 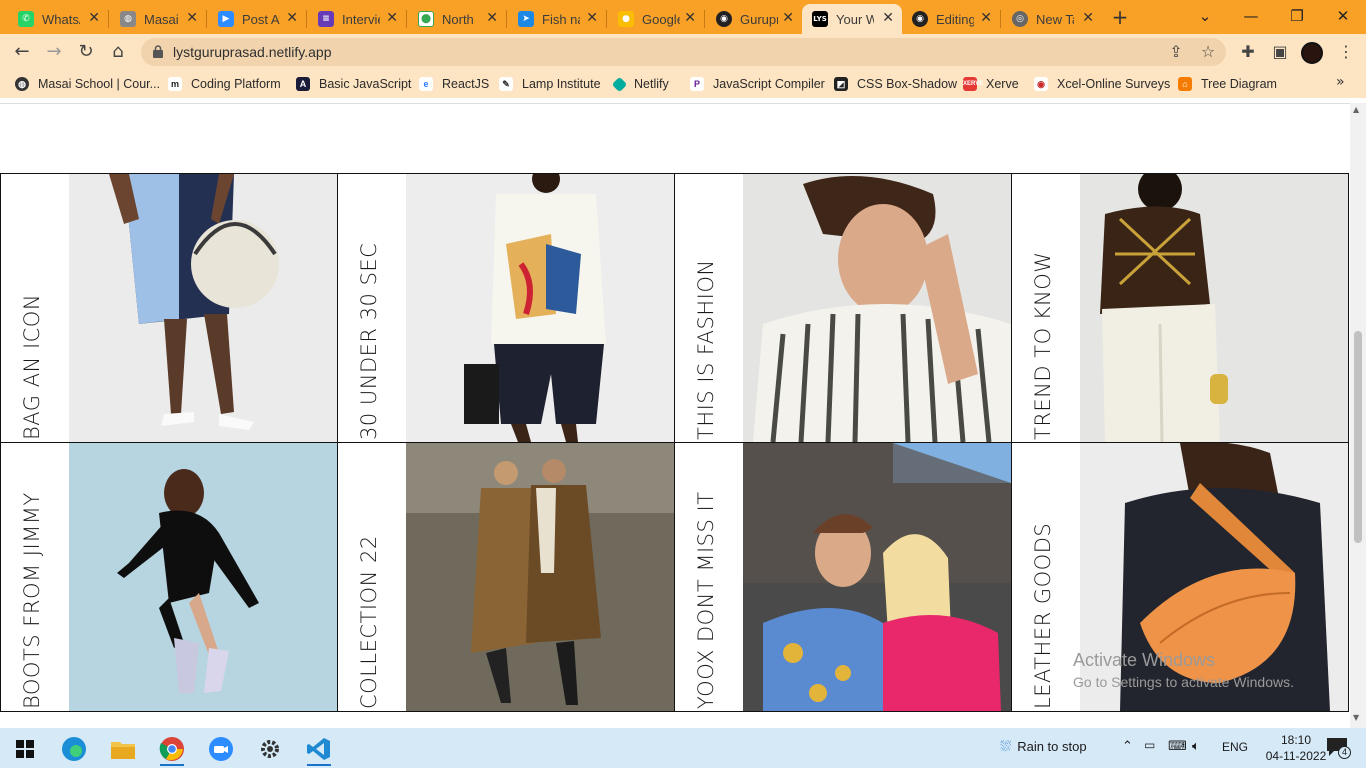 I want to click on bookmark-basic-javascript: A Basic JavaScript, so click(x=353, y=84).